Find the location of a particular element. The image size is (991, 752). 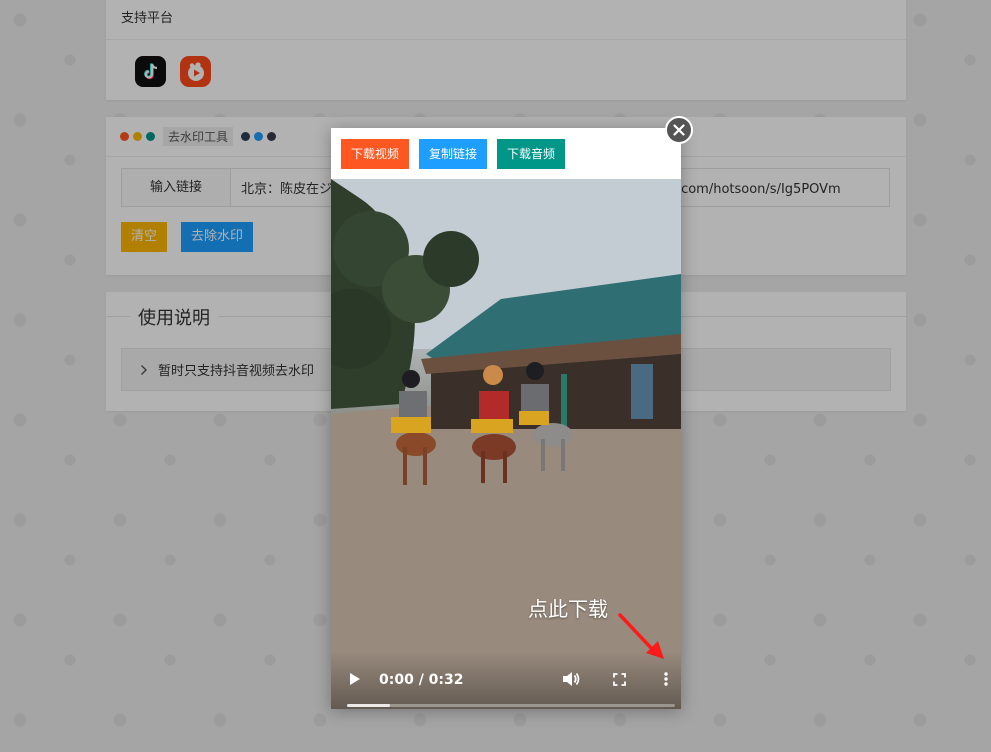

time-display: 0:00 / 0:32 is located at coordinates (421, 680).